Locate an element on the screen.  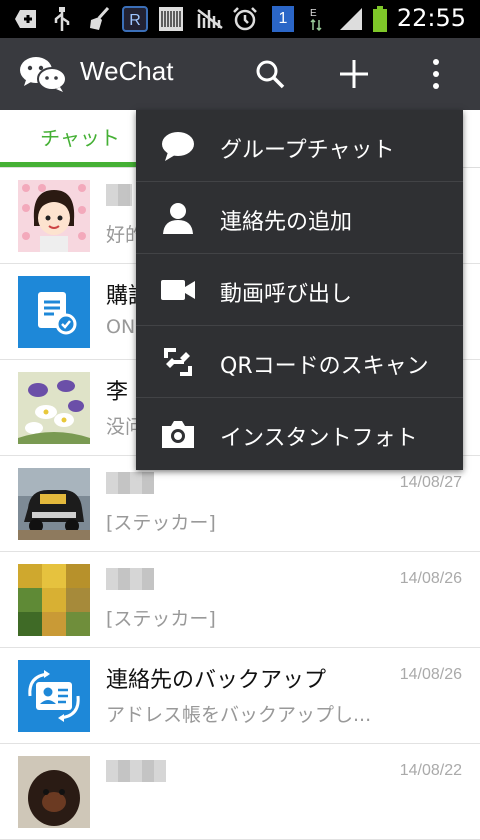
battery-icon is located at coordinates (380, 19).